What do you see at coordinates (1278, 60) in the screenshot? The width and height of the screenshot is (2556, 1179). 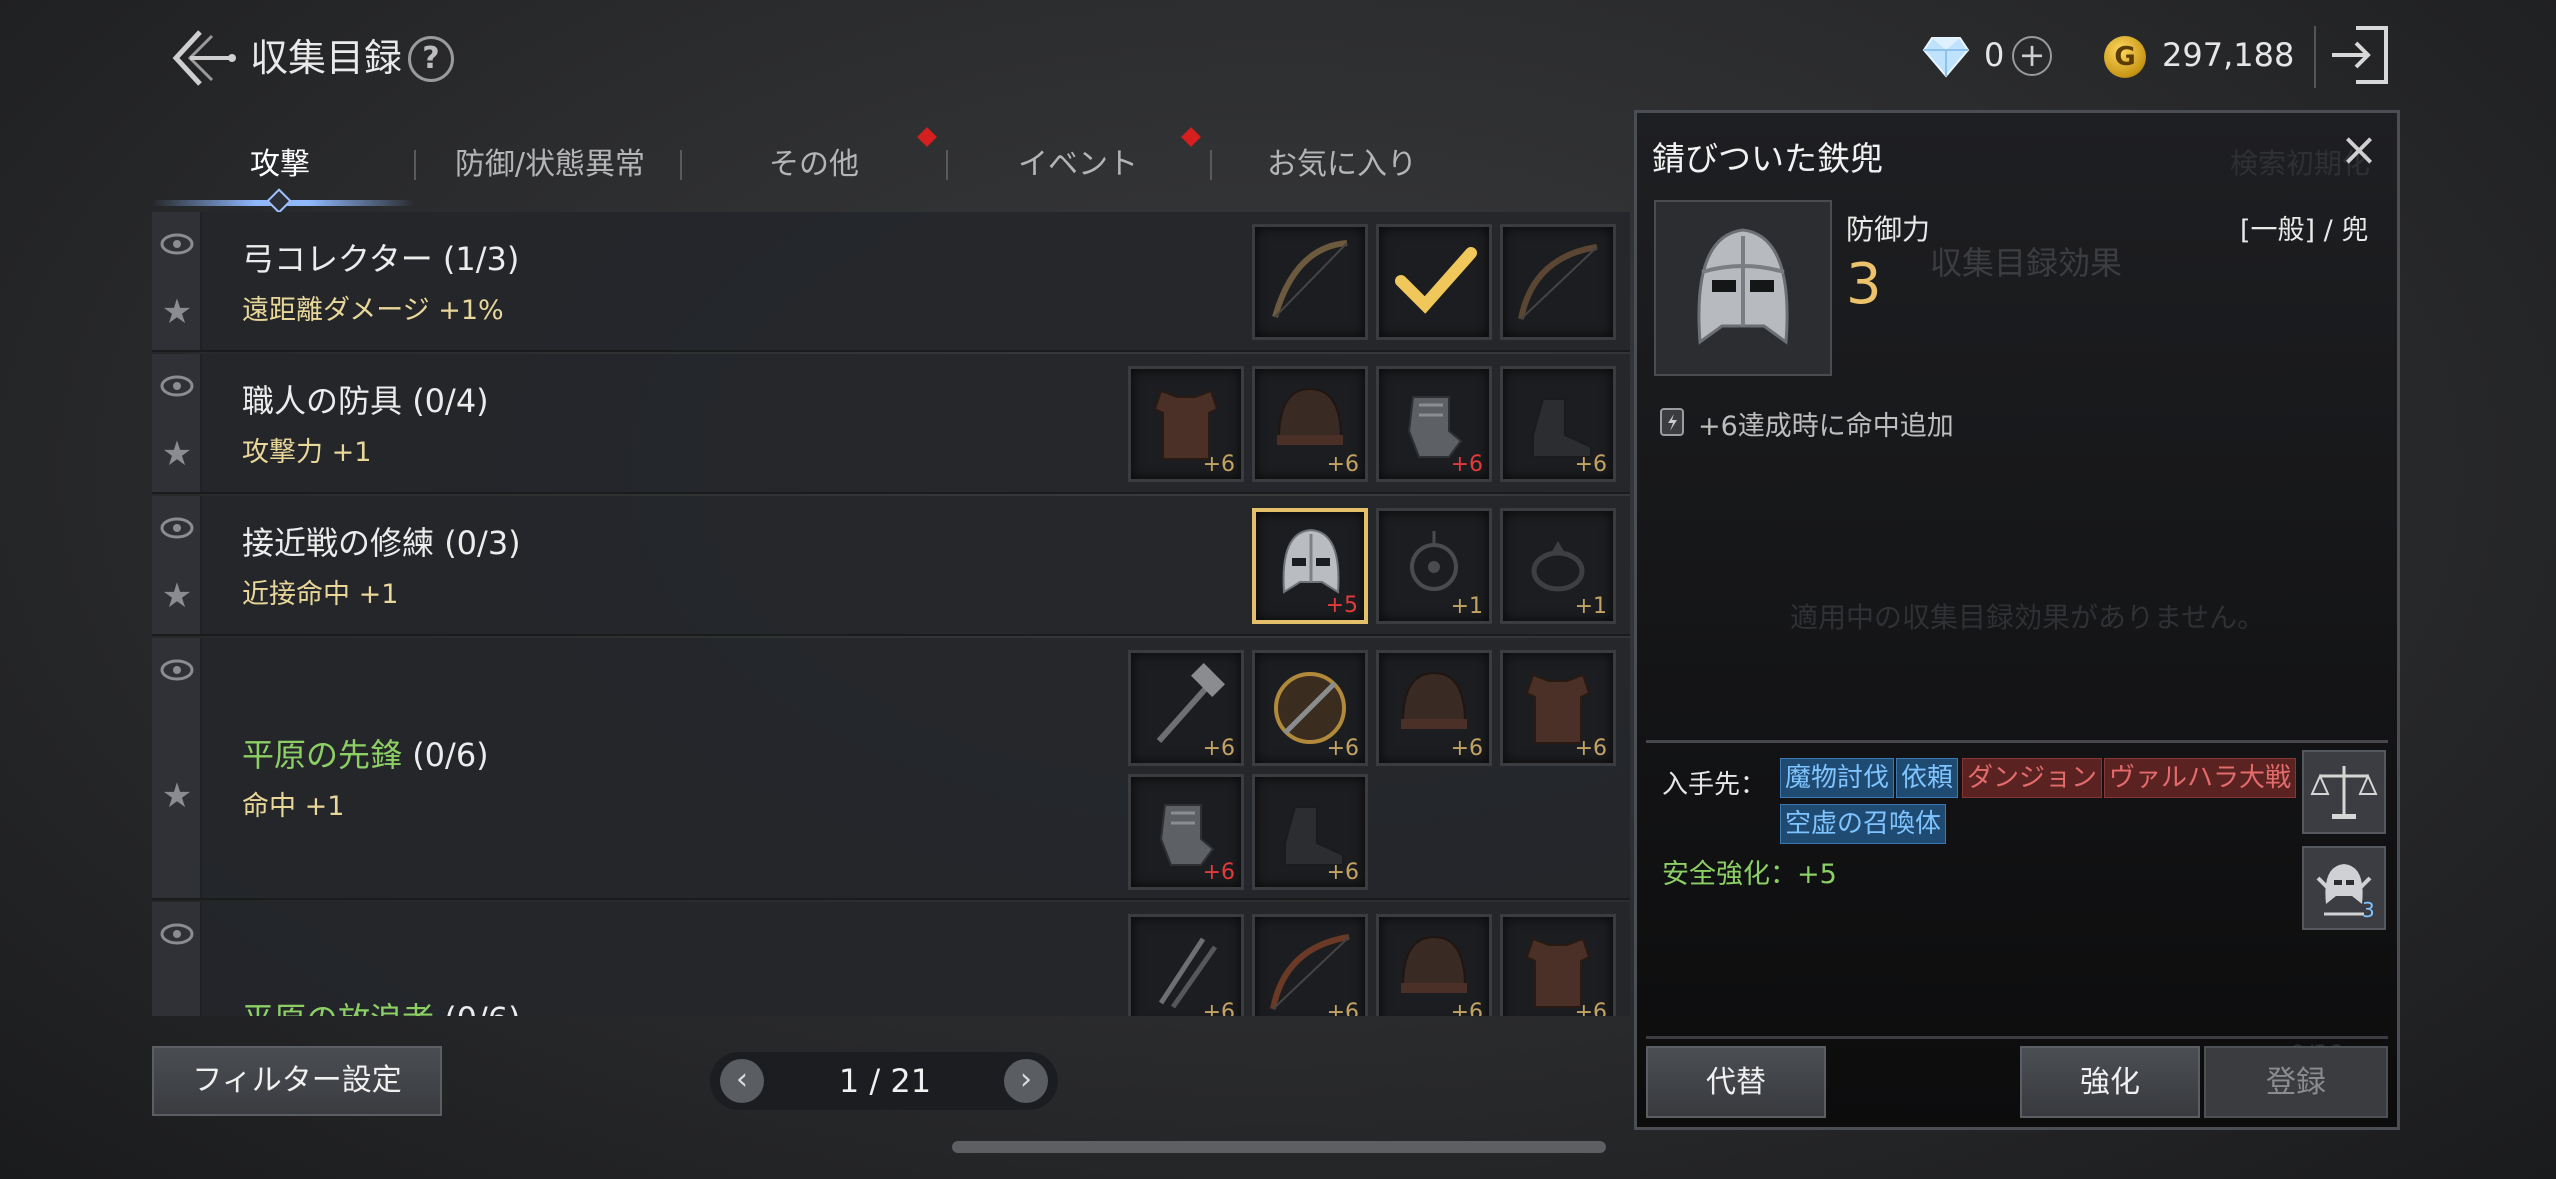 I see `header-bar: 収集目録 ? 0 + G 297,188` at bounding box center [1278, 60].